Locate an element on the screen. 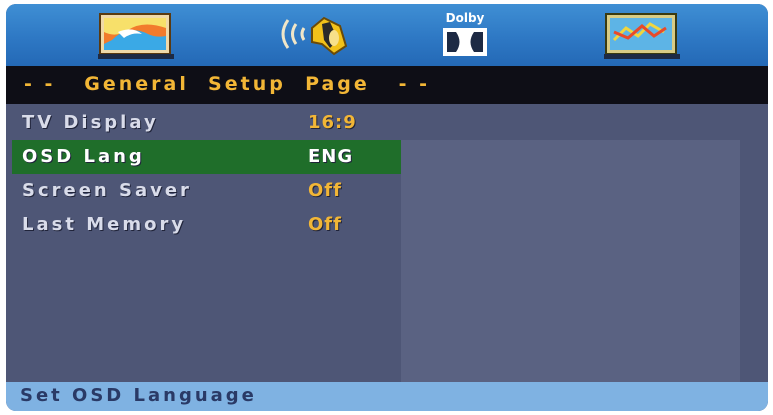 The width and height of the screenshot is (773, 415). page-header: - - General Setup Page - - is located at coordinates (387, 85).